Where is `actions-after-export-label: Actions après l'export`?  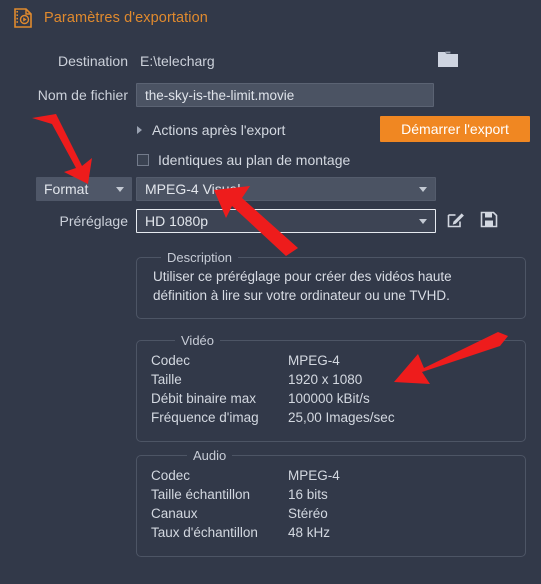 actions-after-export-label: Actions après l'export is located at coordinates (219, 130).